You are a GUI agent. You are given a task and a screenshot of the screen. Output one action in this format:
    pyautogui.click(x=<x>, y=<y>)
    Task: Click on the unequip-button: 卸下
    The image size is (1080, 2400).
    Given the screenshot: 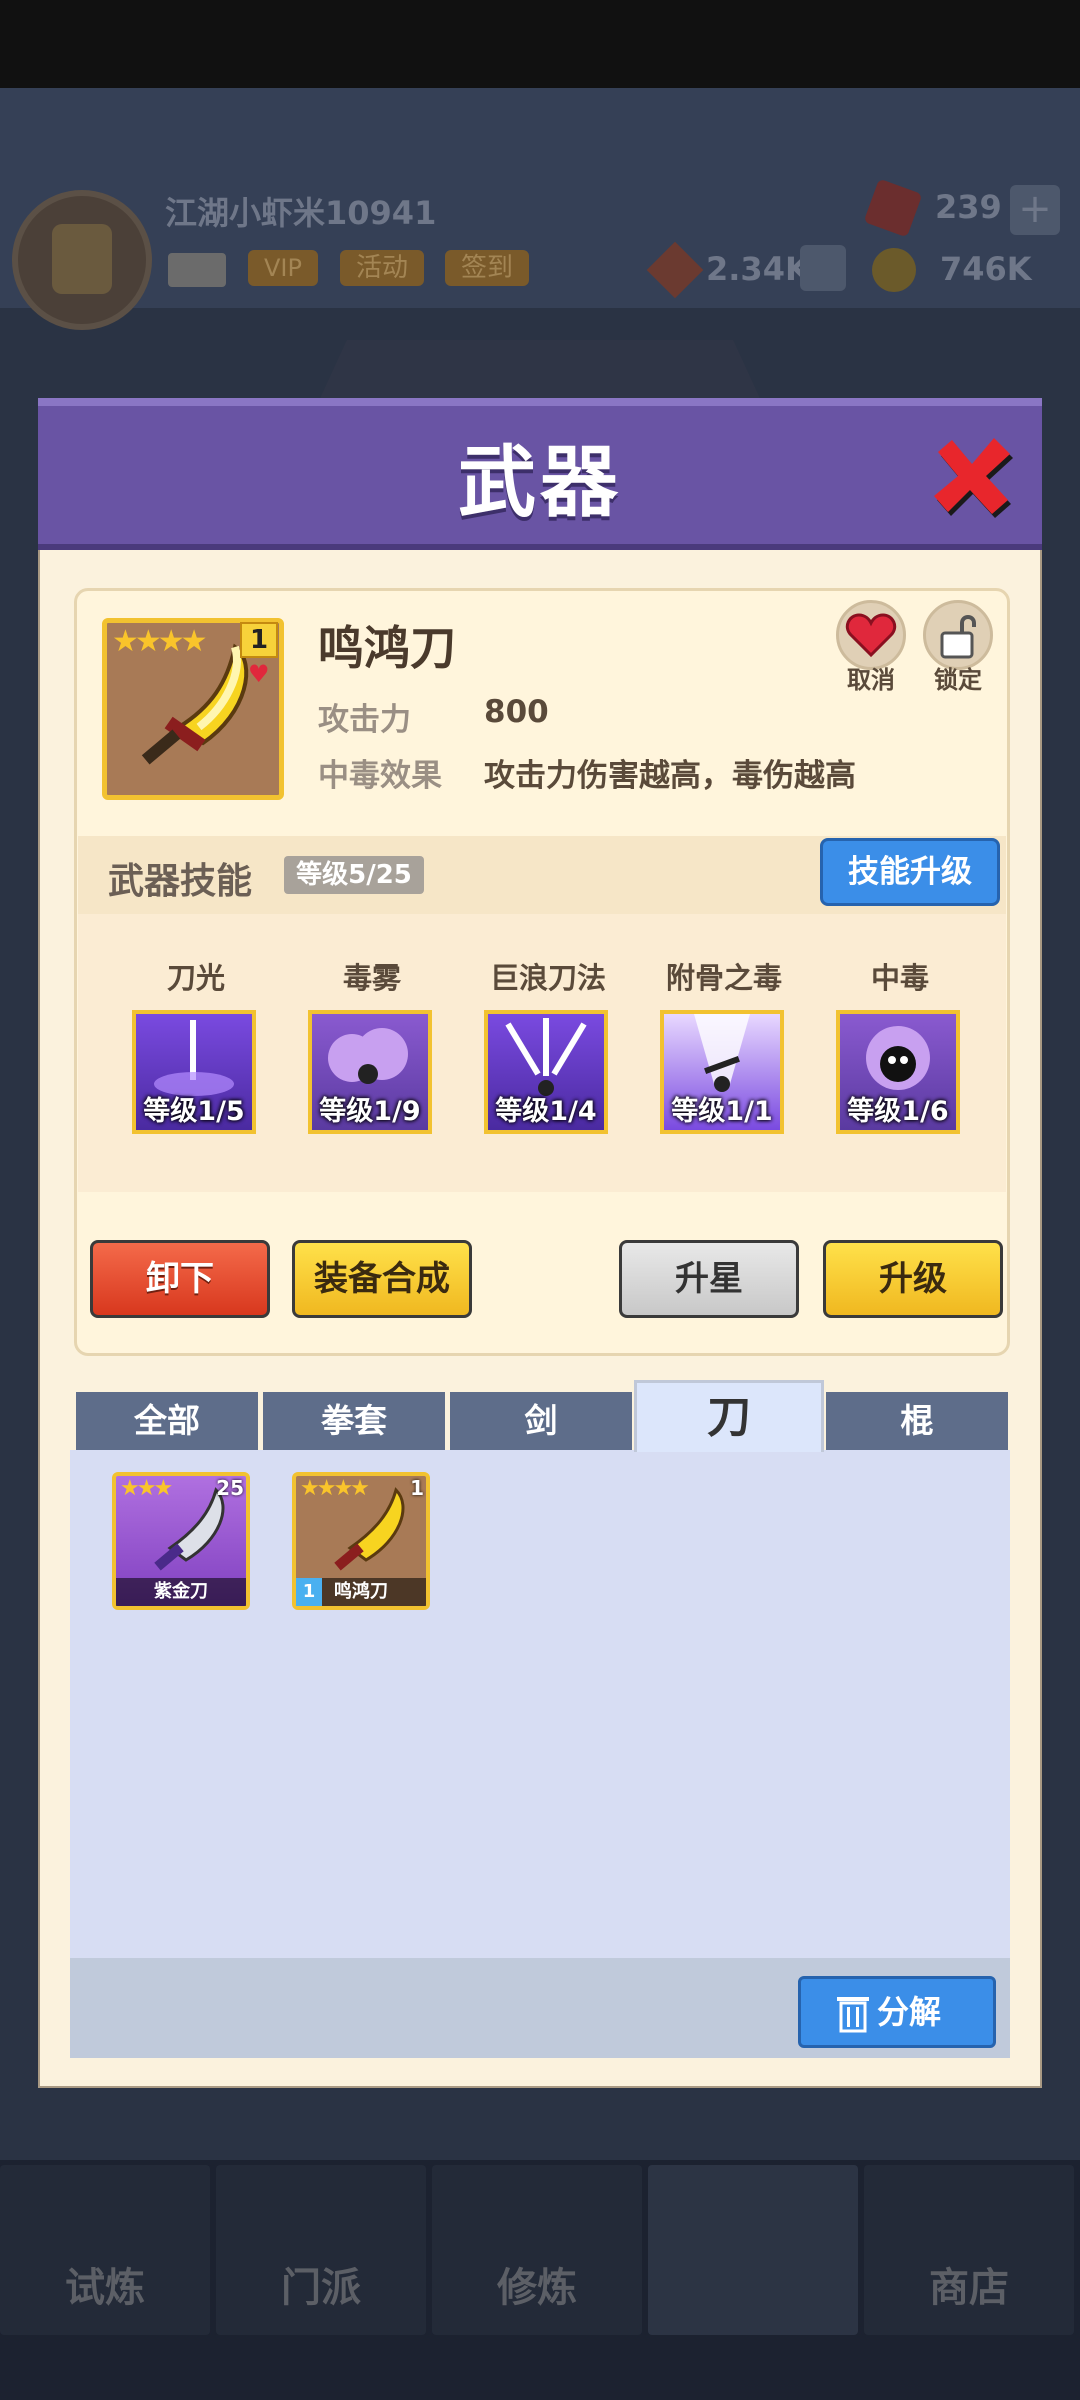 What is the action you would take?
    pyautogui.click(x=180, y=1279)
    